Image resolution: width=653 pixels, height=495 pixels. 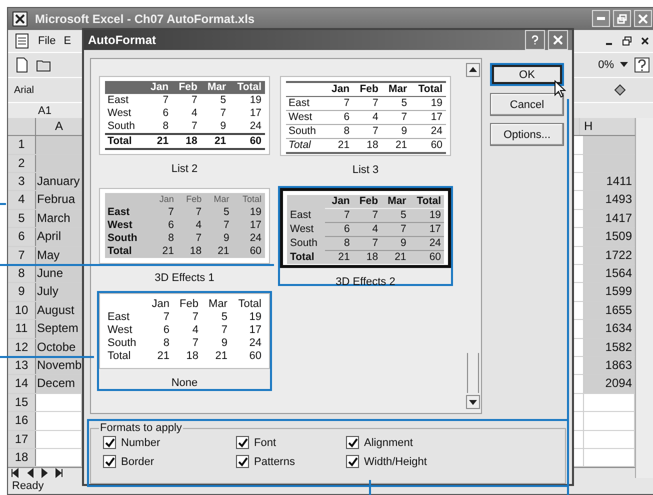 What do you see at coordinates (395, 215) in the screenshot?
I see `table-cell: 5` at bounding box center [395, 215].